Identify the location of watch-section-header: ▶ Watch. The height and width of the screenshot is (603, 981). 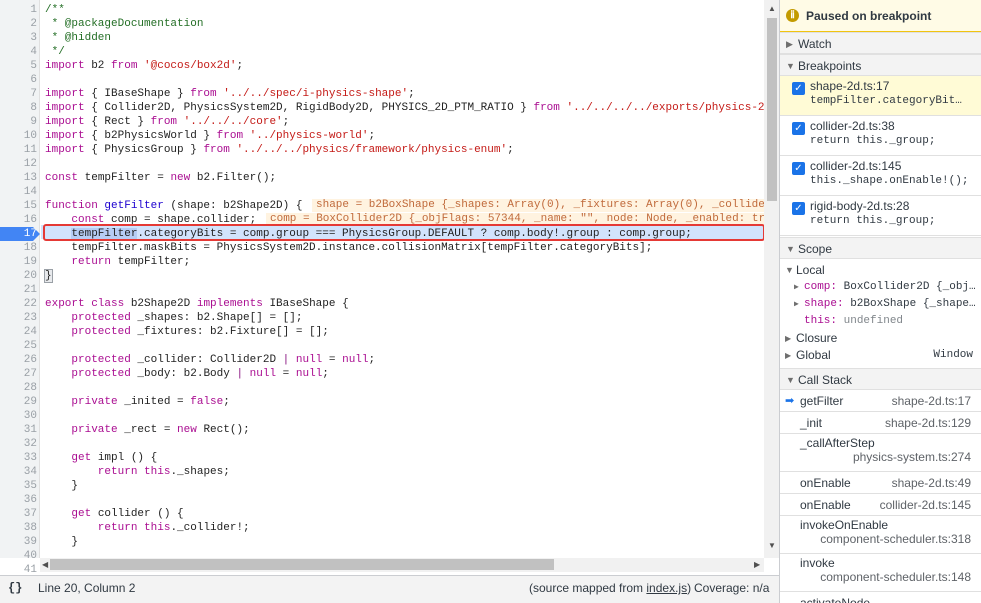
(880, 43).